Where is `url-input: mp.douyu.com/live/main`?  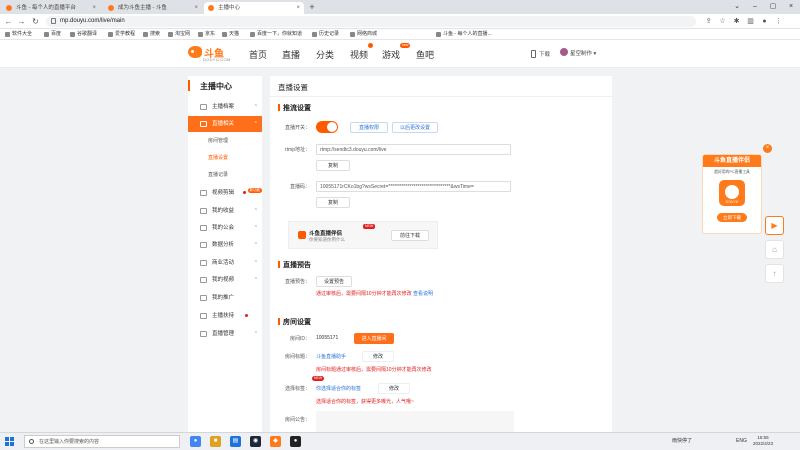 url-input: mp.douyu.com/live/main is located at coordinates (371, 21).